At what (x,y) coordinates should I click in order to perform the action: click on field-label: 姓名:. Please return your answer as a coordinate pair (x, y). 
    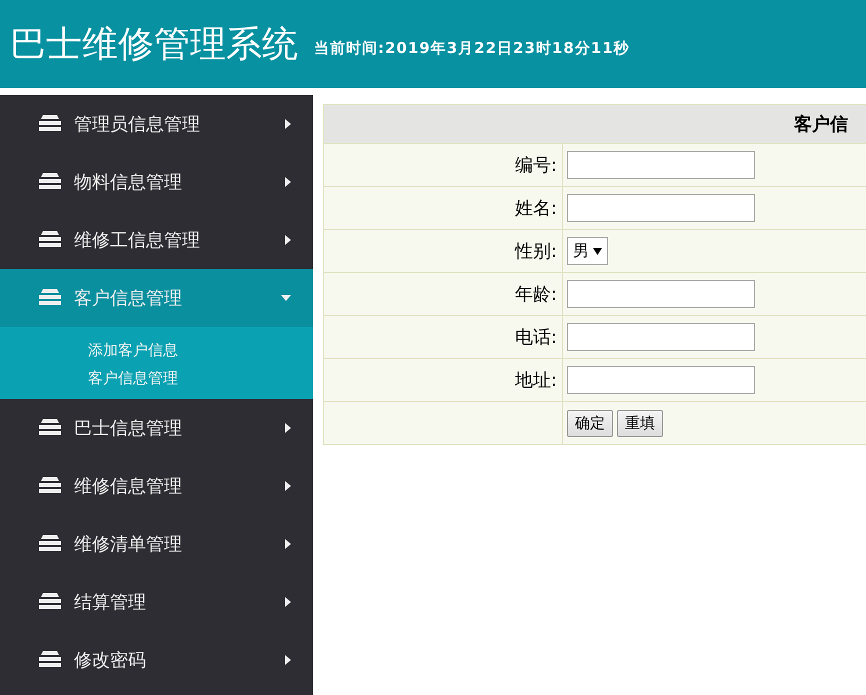
    Looking at the image, I should click on (443, 208).